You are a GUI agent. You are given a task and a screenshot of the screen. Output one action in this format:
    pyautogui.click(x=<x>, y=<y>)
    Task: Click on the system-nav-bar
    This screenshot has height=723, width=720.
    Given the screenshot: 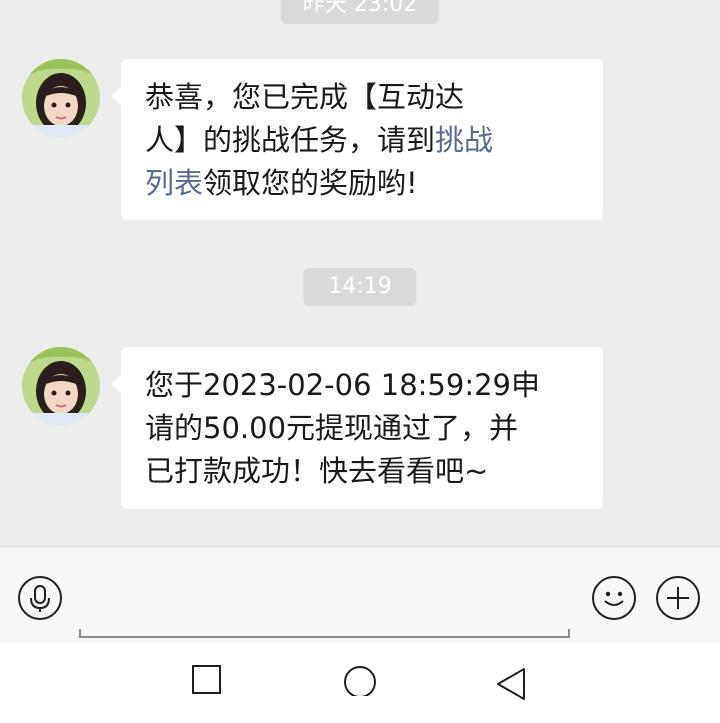 What is the action you would take?
    pyautogui.click(x=360, y=683)
    